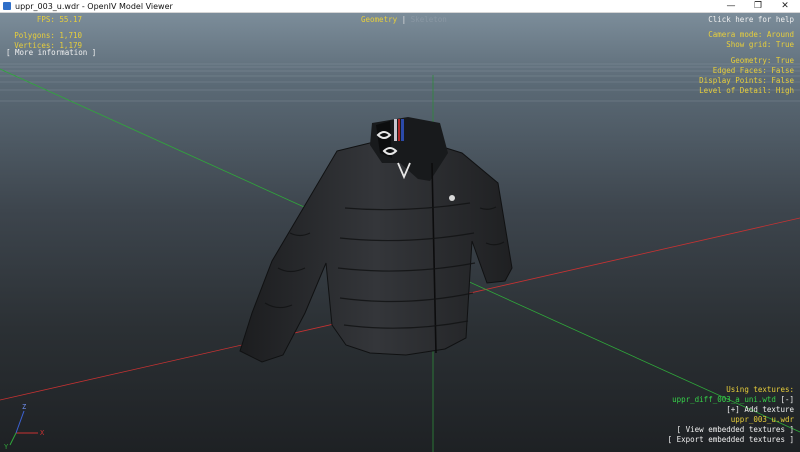  I want to click on model-file-name: uppr_003_u.wdr, so click(762, 419).